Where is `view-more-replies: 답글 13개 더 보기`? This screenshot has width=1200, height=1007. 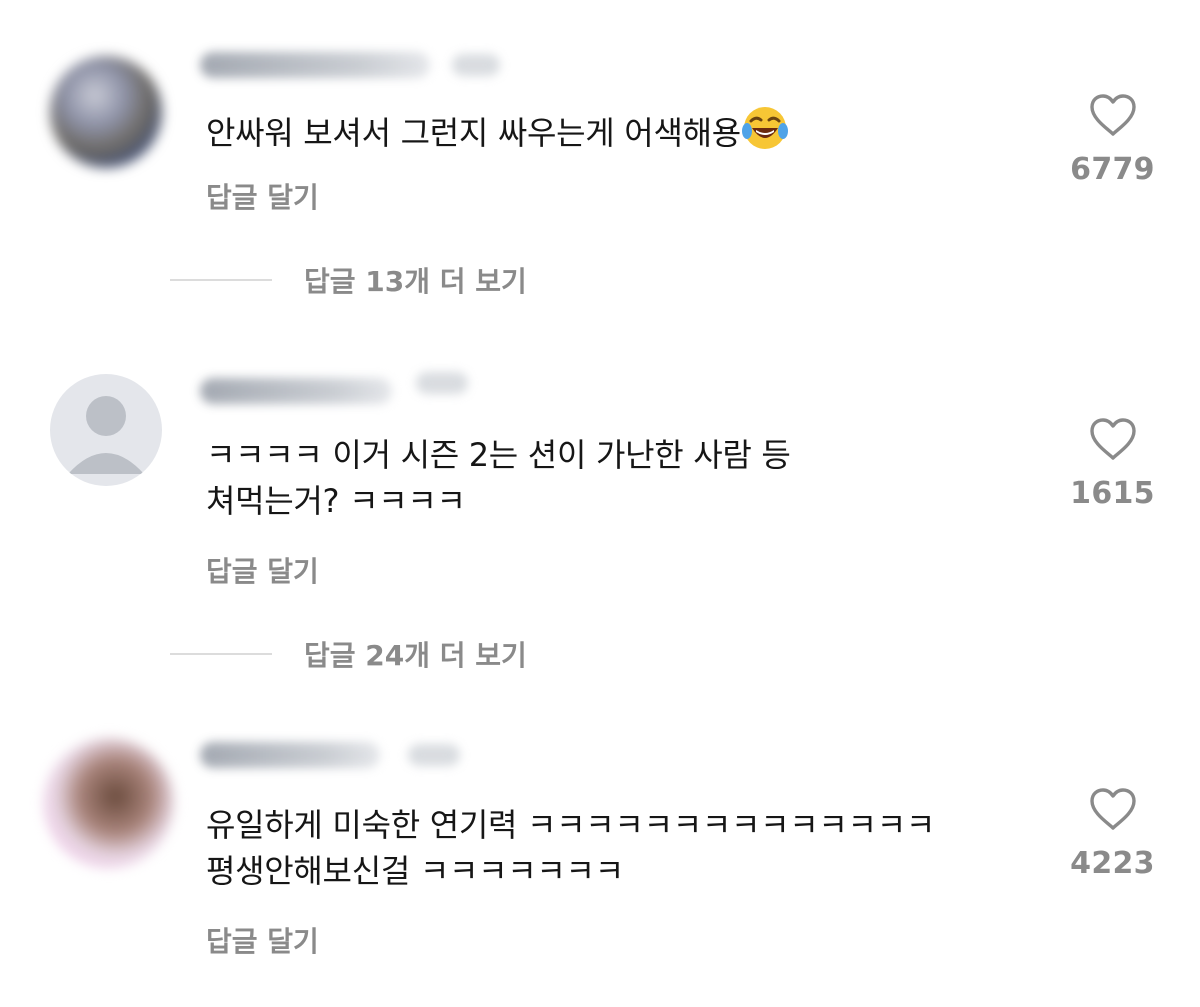 view-more-replies: 답글 13개 더 보기 is located at coordinates (348, 280).